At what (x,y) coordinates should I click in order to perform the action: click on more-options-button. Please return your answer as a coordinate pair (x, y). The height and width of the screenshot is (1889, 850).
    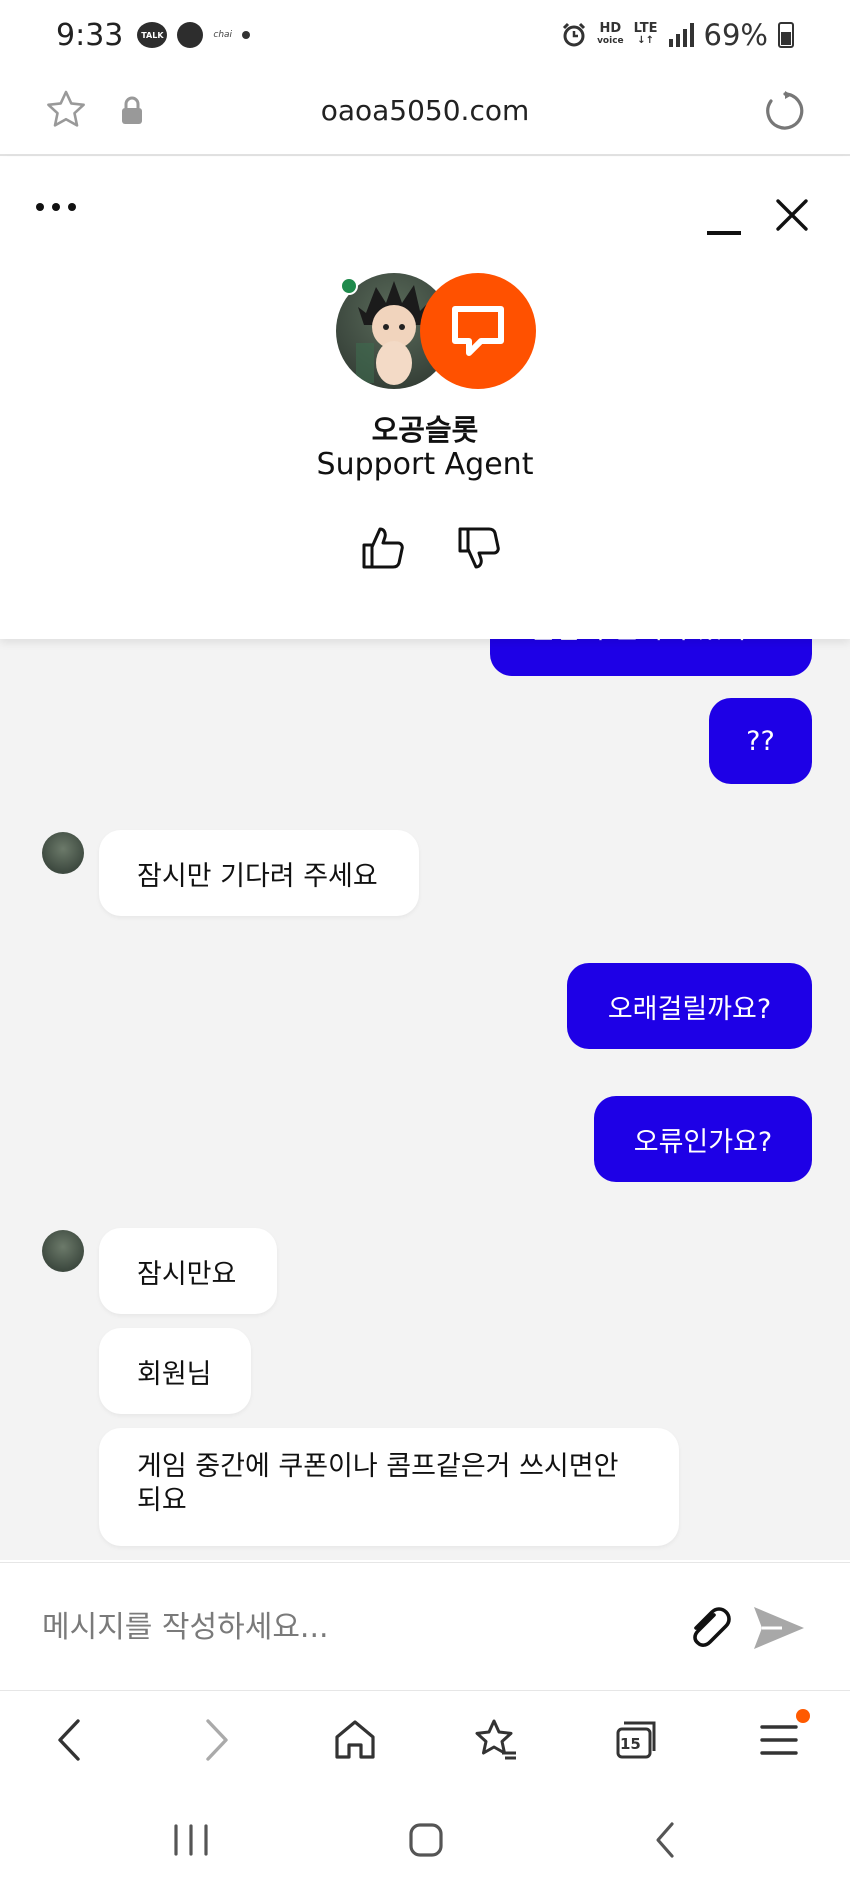
    Looking at the image, I should click on (61, 207).